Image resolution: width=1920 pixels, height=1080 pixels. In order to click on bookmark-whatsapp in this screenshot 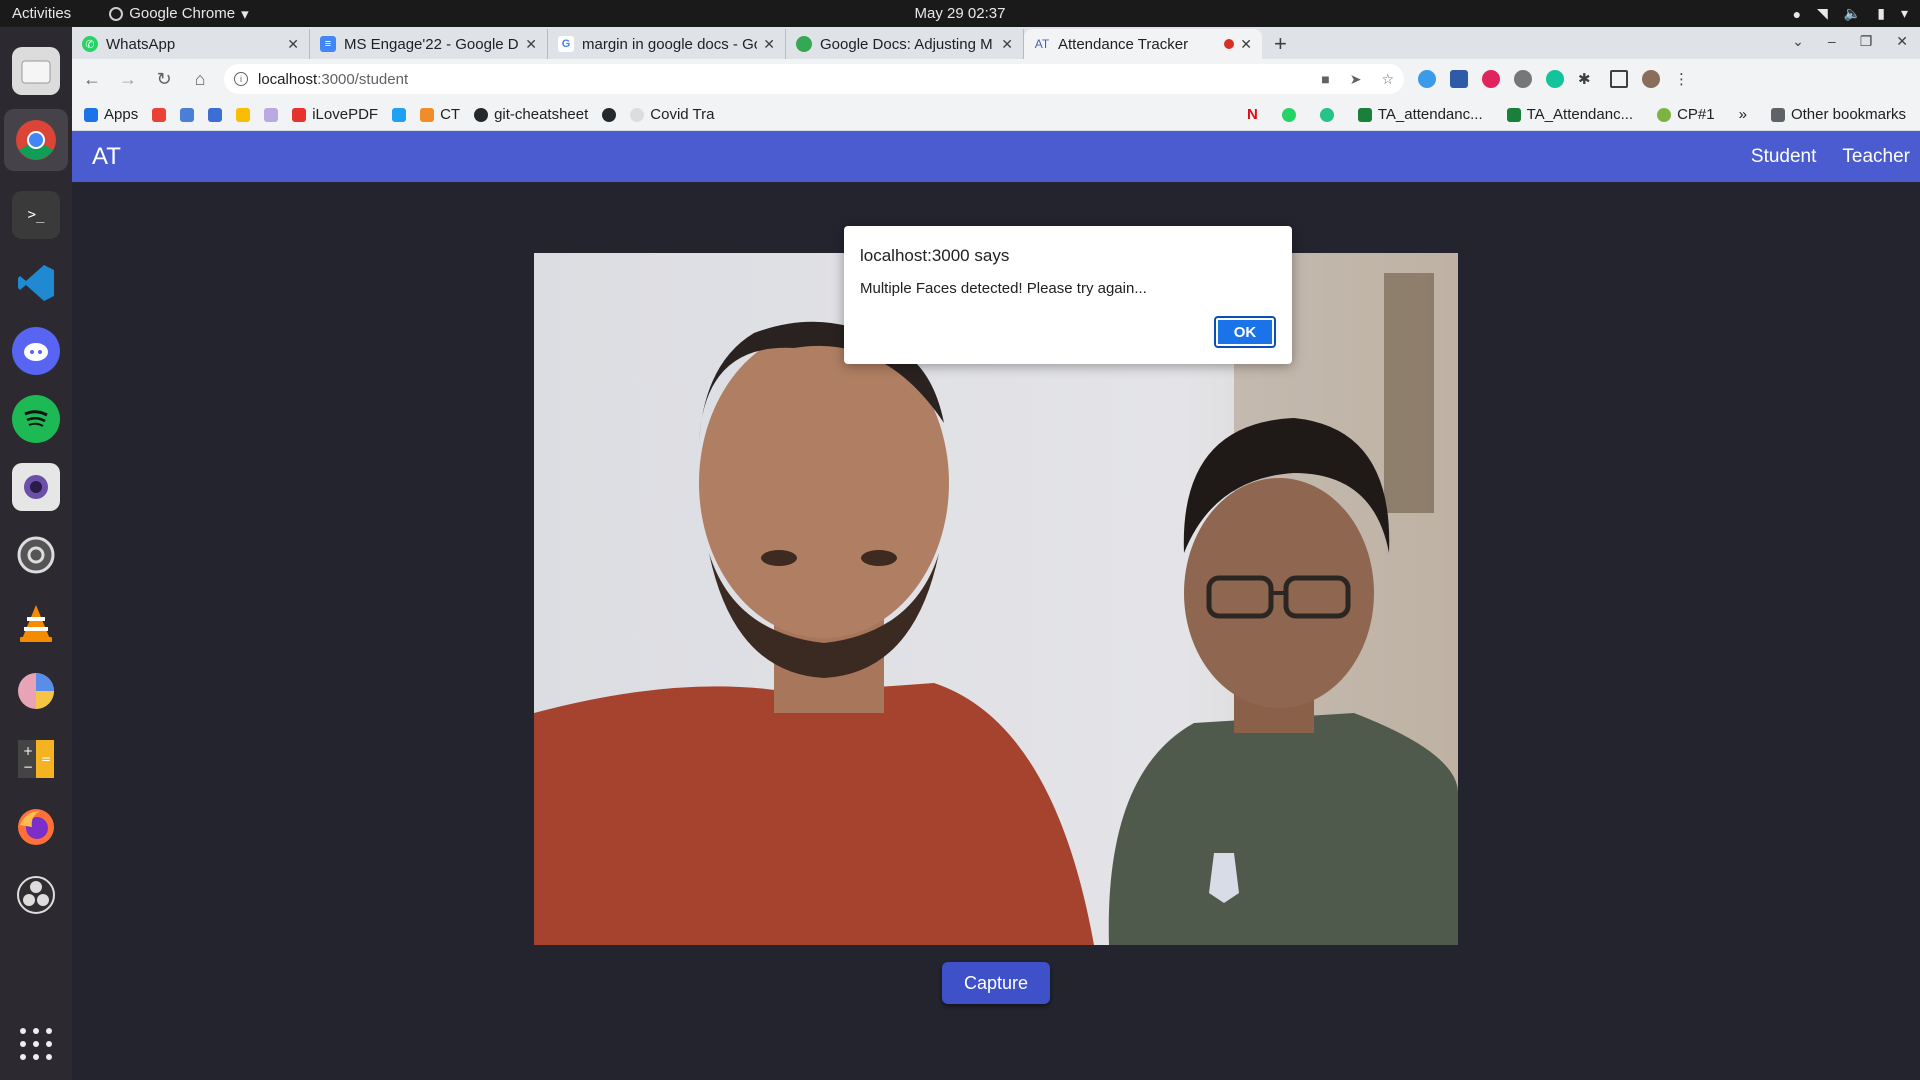, I will do `click(1288, 114)`.